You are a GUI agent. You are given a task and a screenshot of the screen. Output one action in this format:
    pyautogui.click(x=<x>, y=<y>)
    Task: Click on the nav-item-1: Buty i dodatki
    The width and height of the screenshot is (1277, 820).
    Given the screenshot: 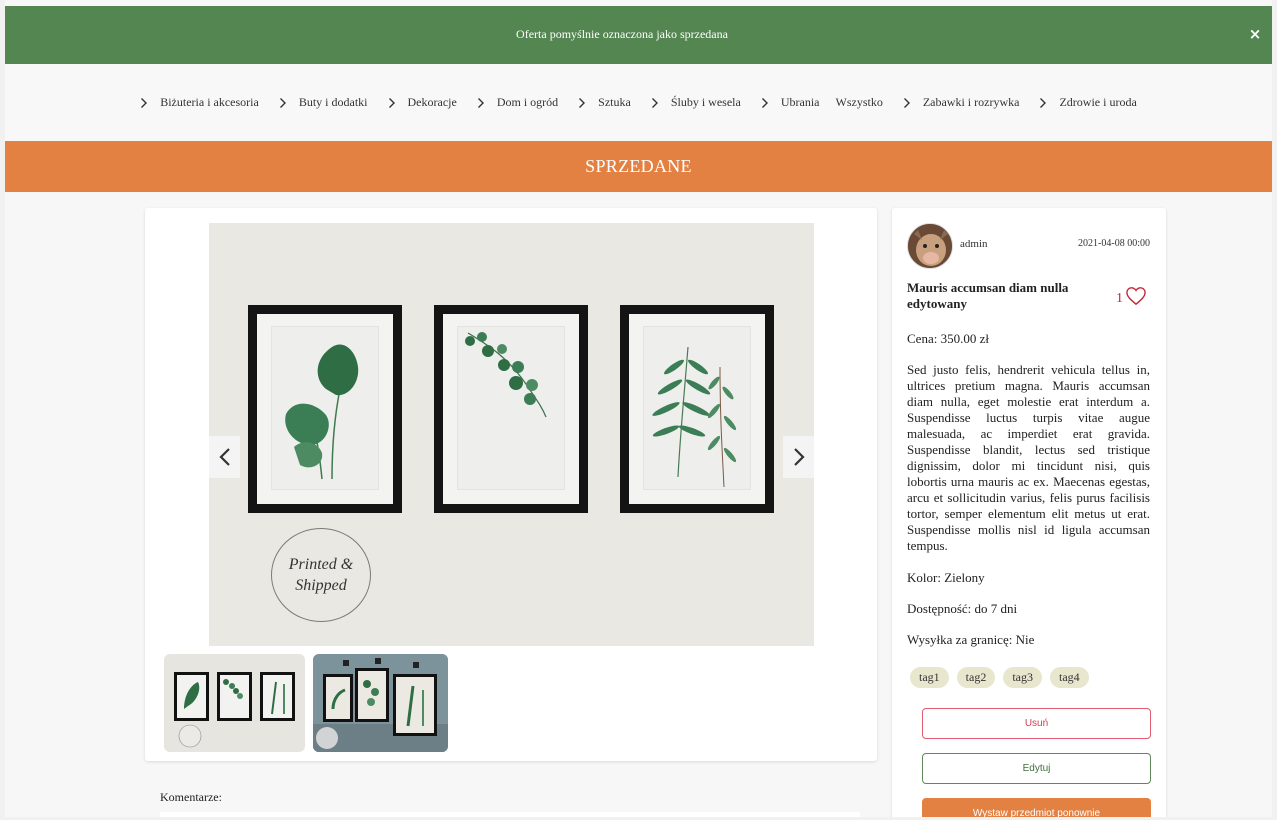 What is the action you would take?
    pyautogui.click(x=323, y=102)
    